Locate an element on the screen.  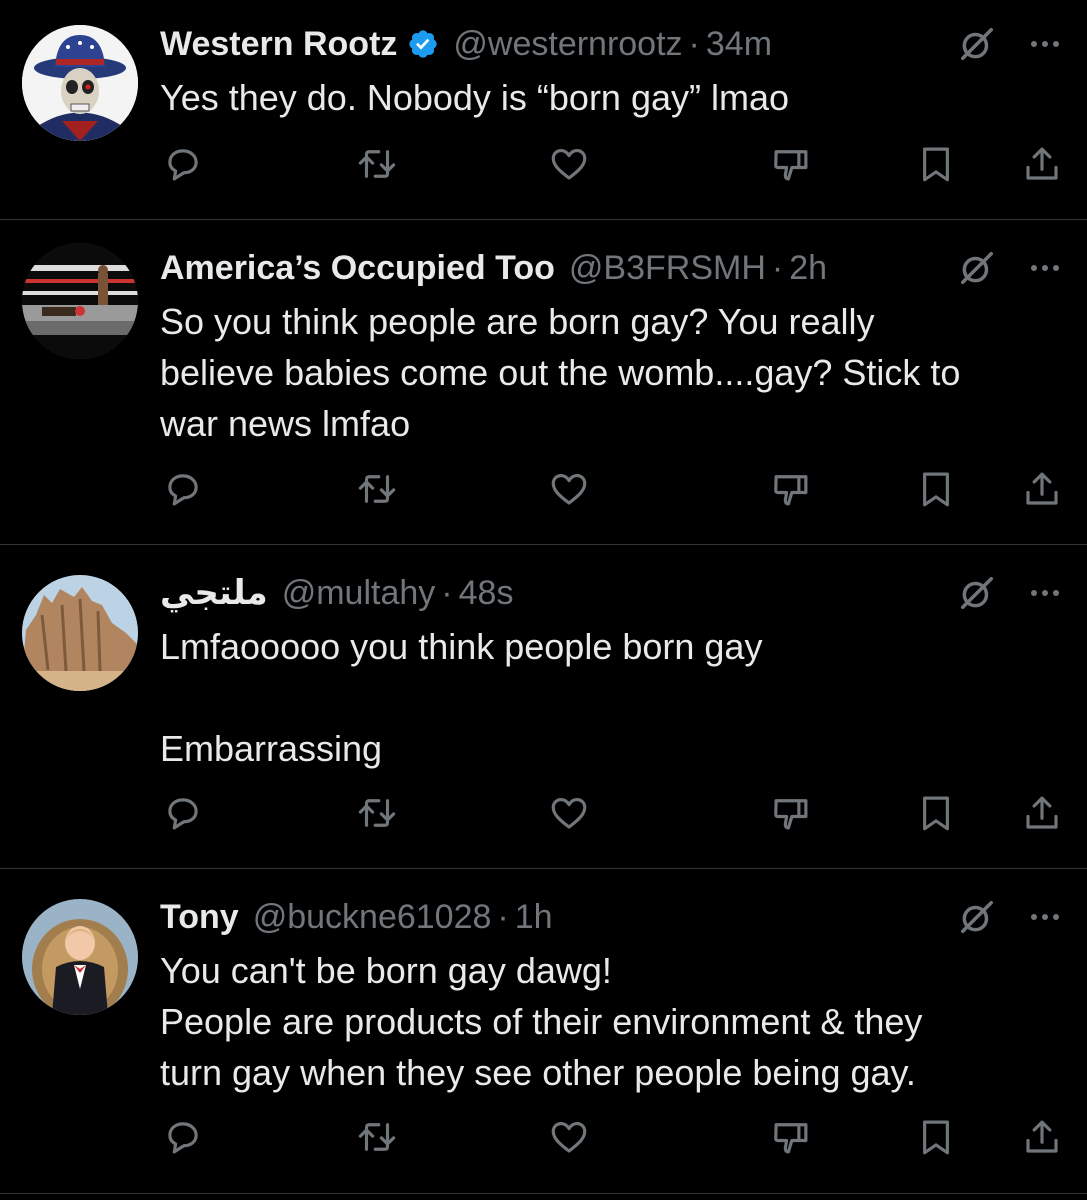
display-name: America’s Occupied Too is located at coordinates (357, 268).